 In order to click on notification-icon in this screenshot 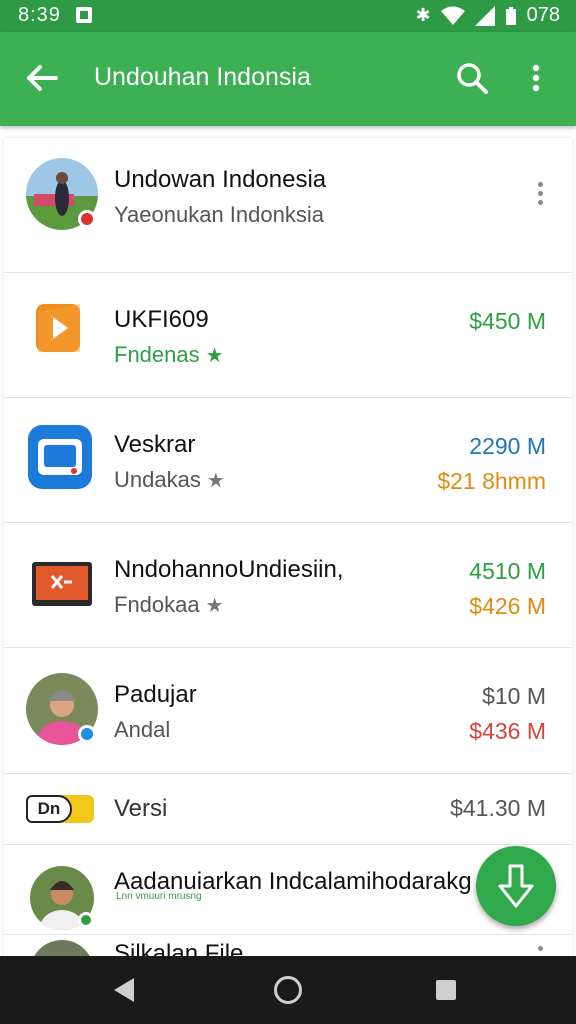, I will do `click(84, 15)`.